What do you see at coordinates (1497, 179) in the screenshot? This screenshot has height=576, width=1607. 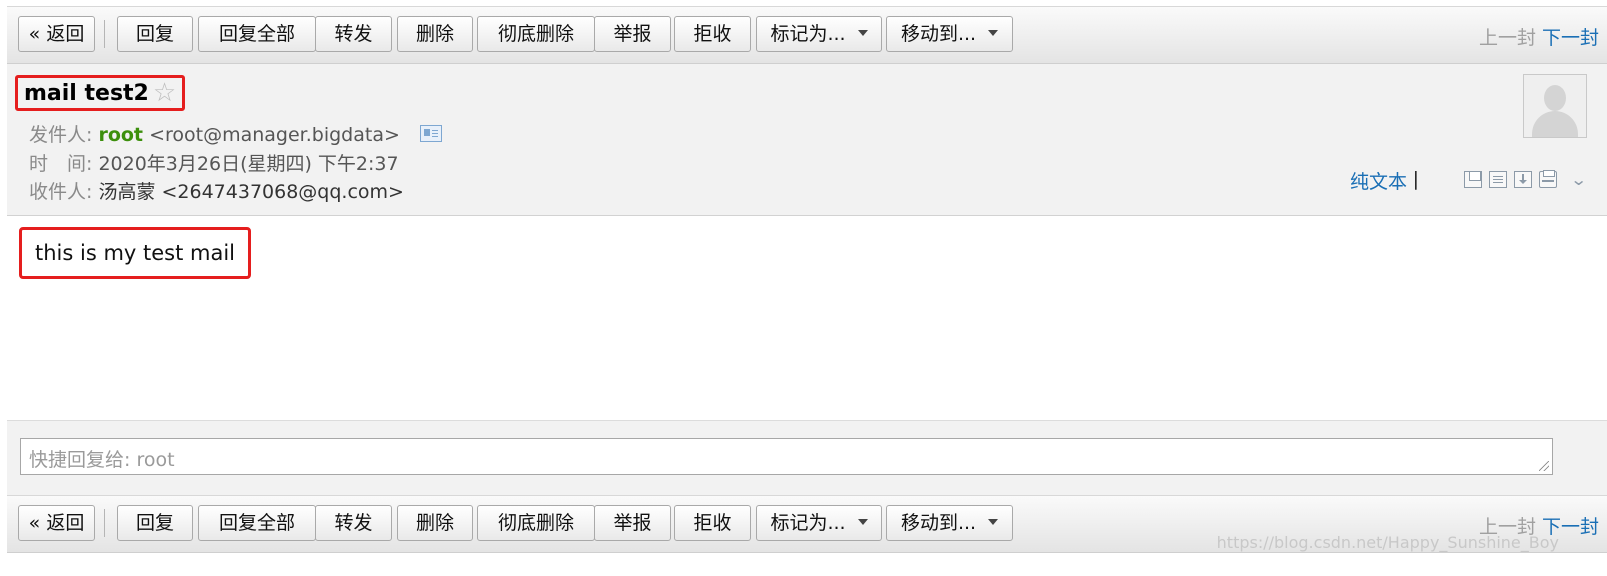 I see `view-source-icon` at bounding box center [1497, 179].